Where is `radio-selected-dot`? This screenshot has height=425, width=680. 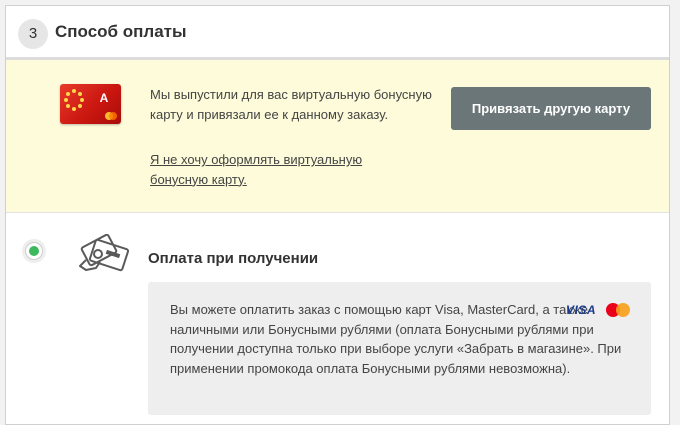
radio-selected-dot is located at coordinates (34, 251).